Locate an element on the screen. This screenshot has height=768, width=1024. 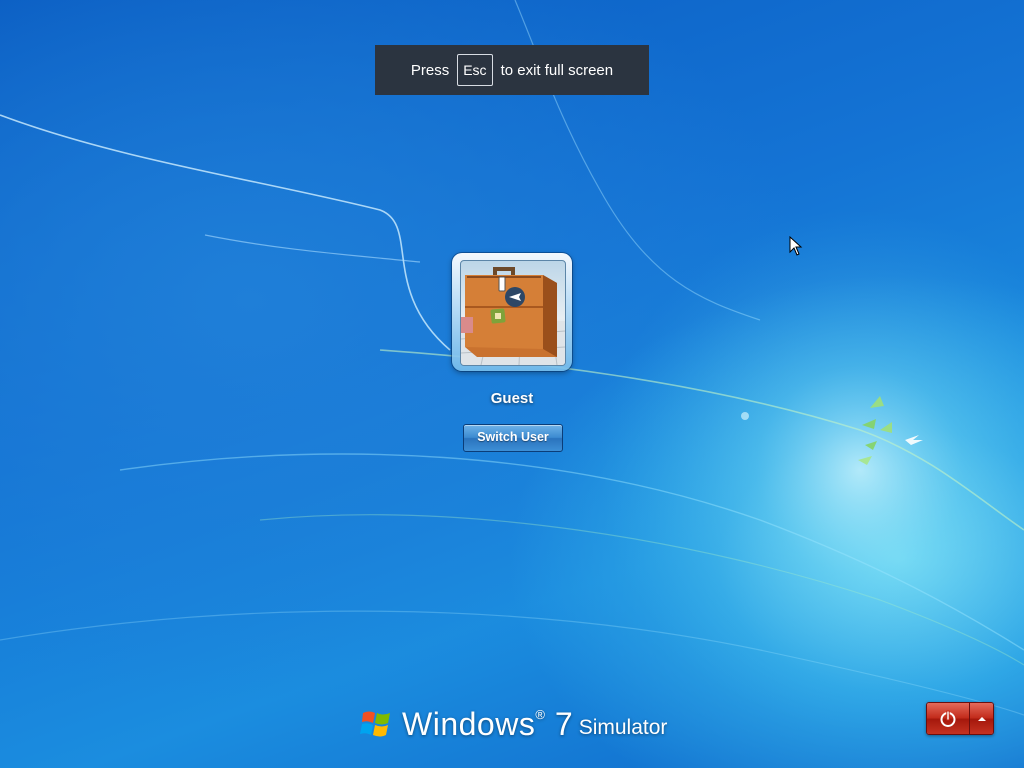
product-name: Simulator is located at coordinates (623, 727).